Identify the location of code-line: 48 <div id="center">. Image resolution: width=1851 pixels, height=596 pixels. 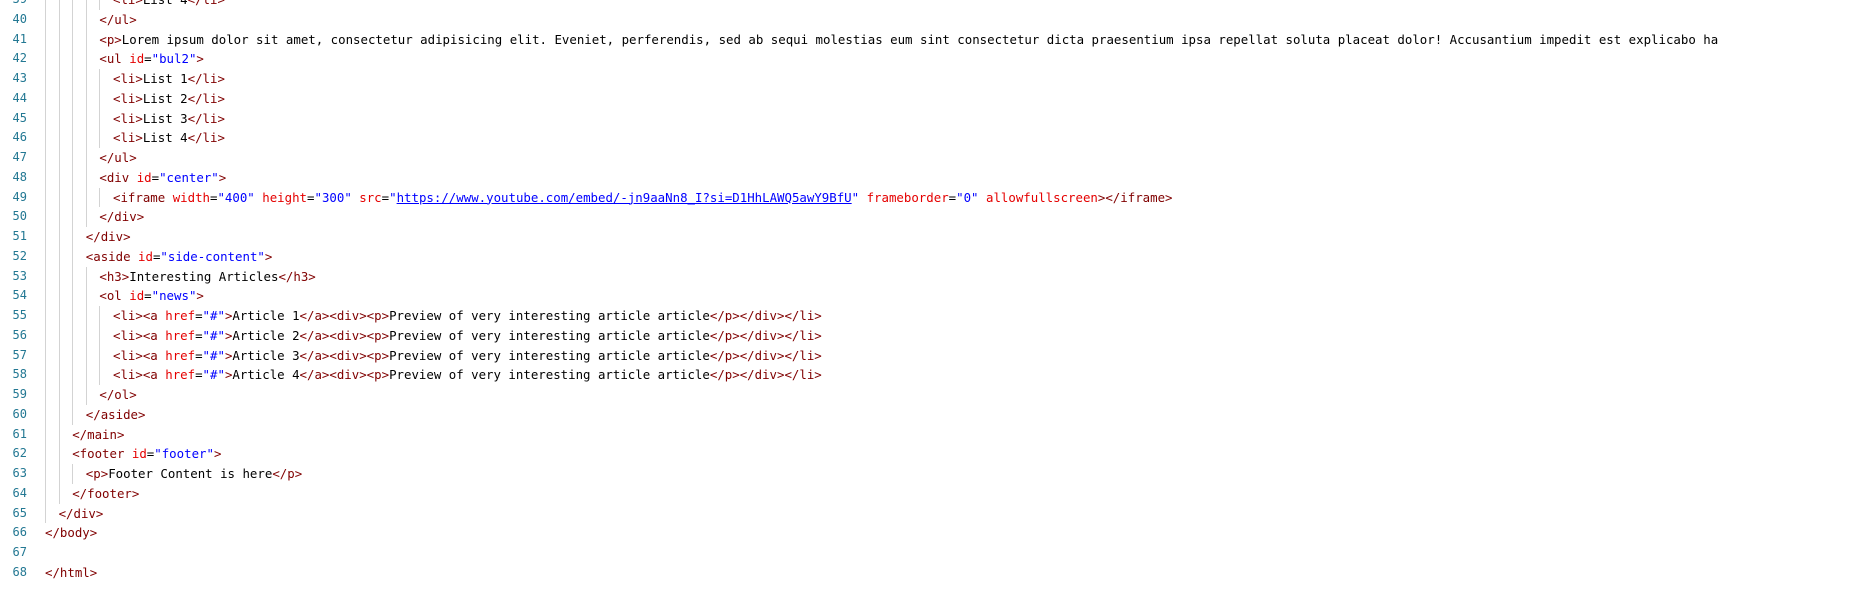
(925, 177).